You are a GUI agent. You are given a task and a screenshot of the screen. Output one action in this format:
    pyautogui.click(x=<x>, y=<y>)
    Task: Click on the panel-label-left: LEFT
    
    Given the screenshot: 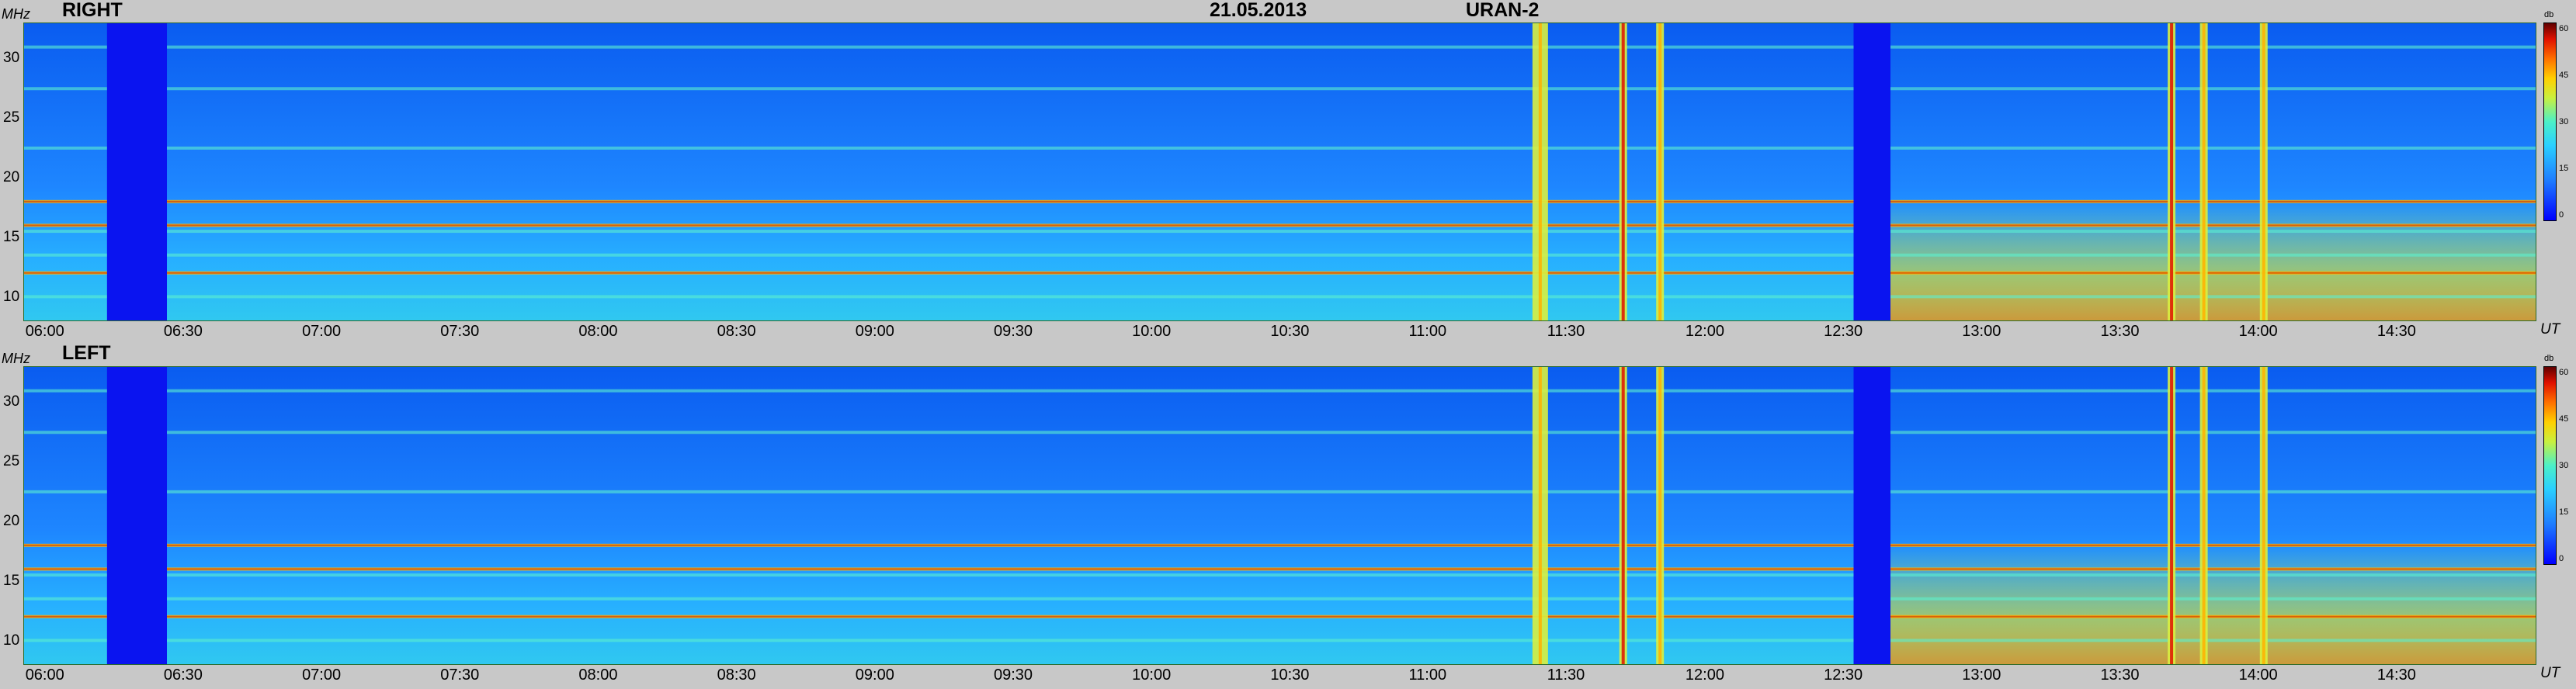 What is the action you would take?
    pyautogui.click(x=86, y=353)
    